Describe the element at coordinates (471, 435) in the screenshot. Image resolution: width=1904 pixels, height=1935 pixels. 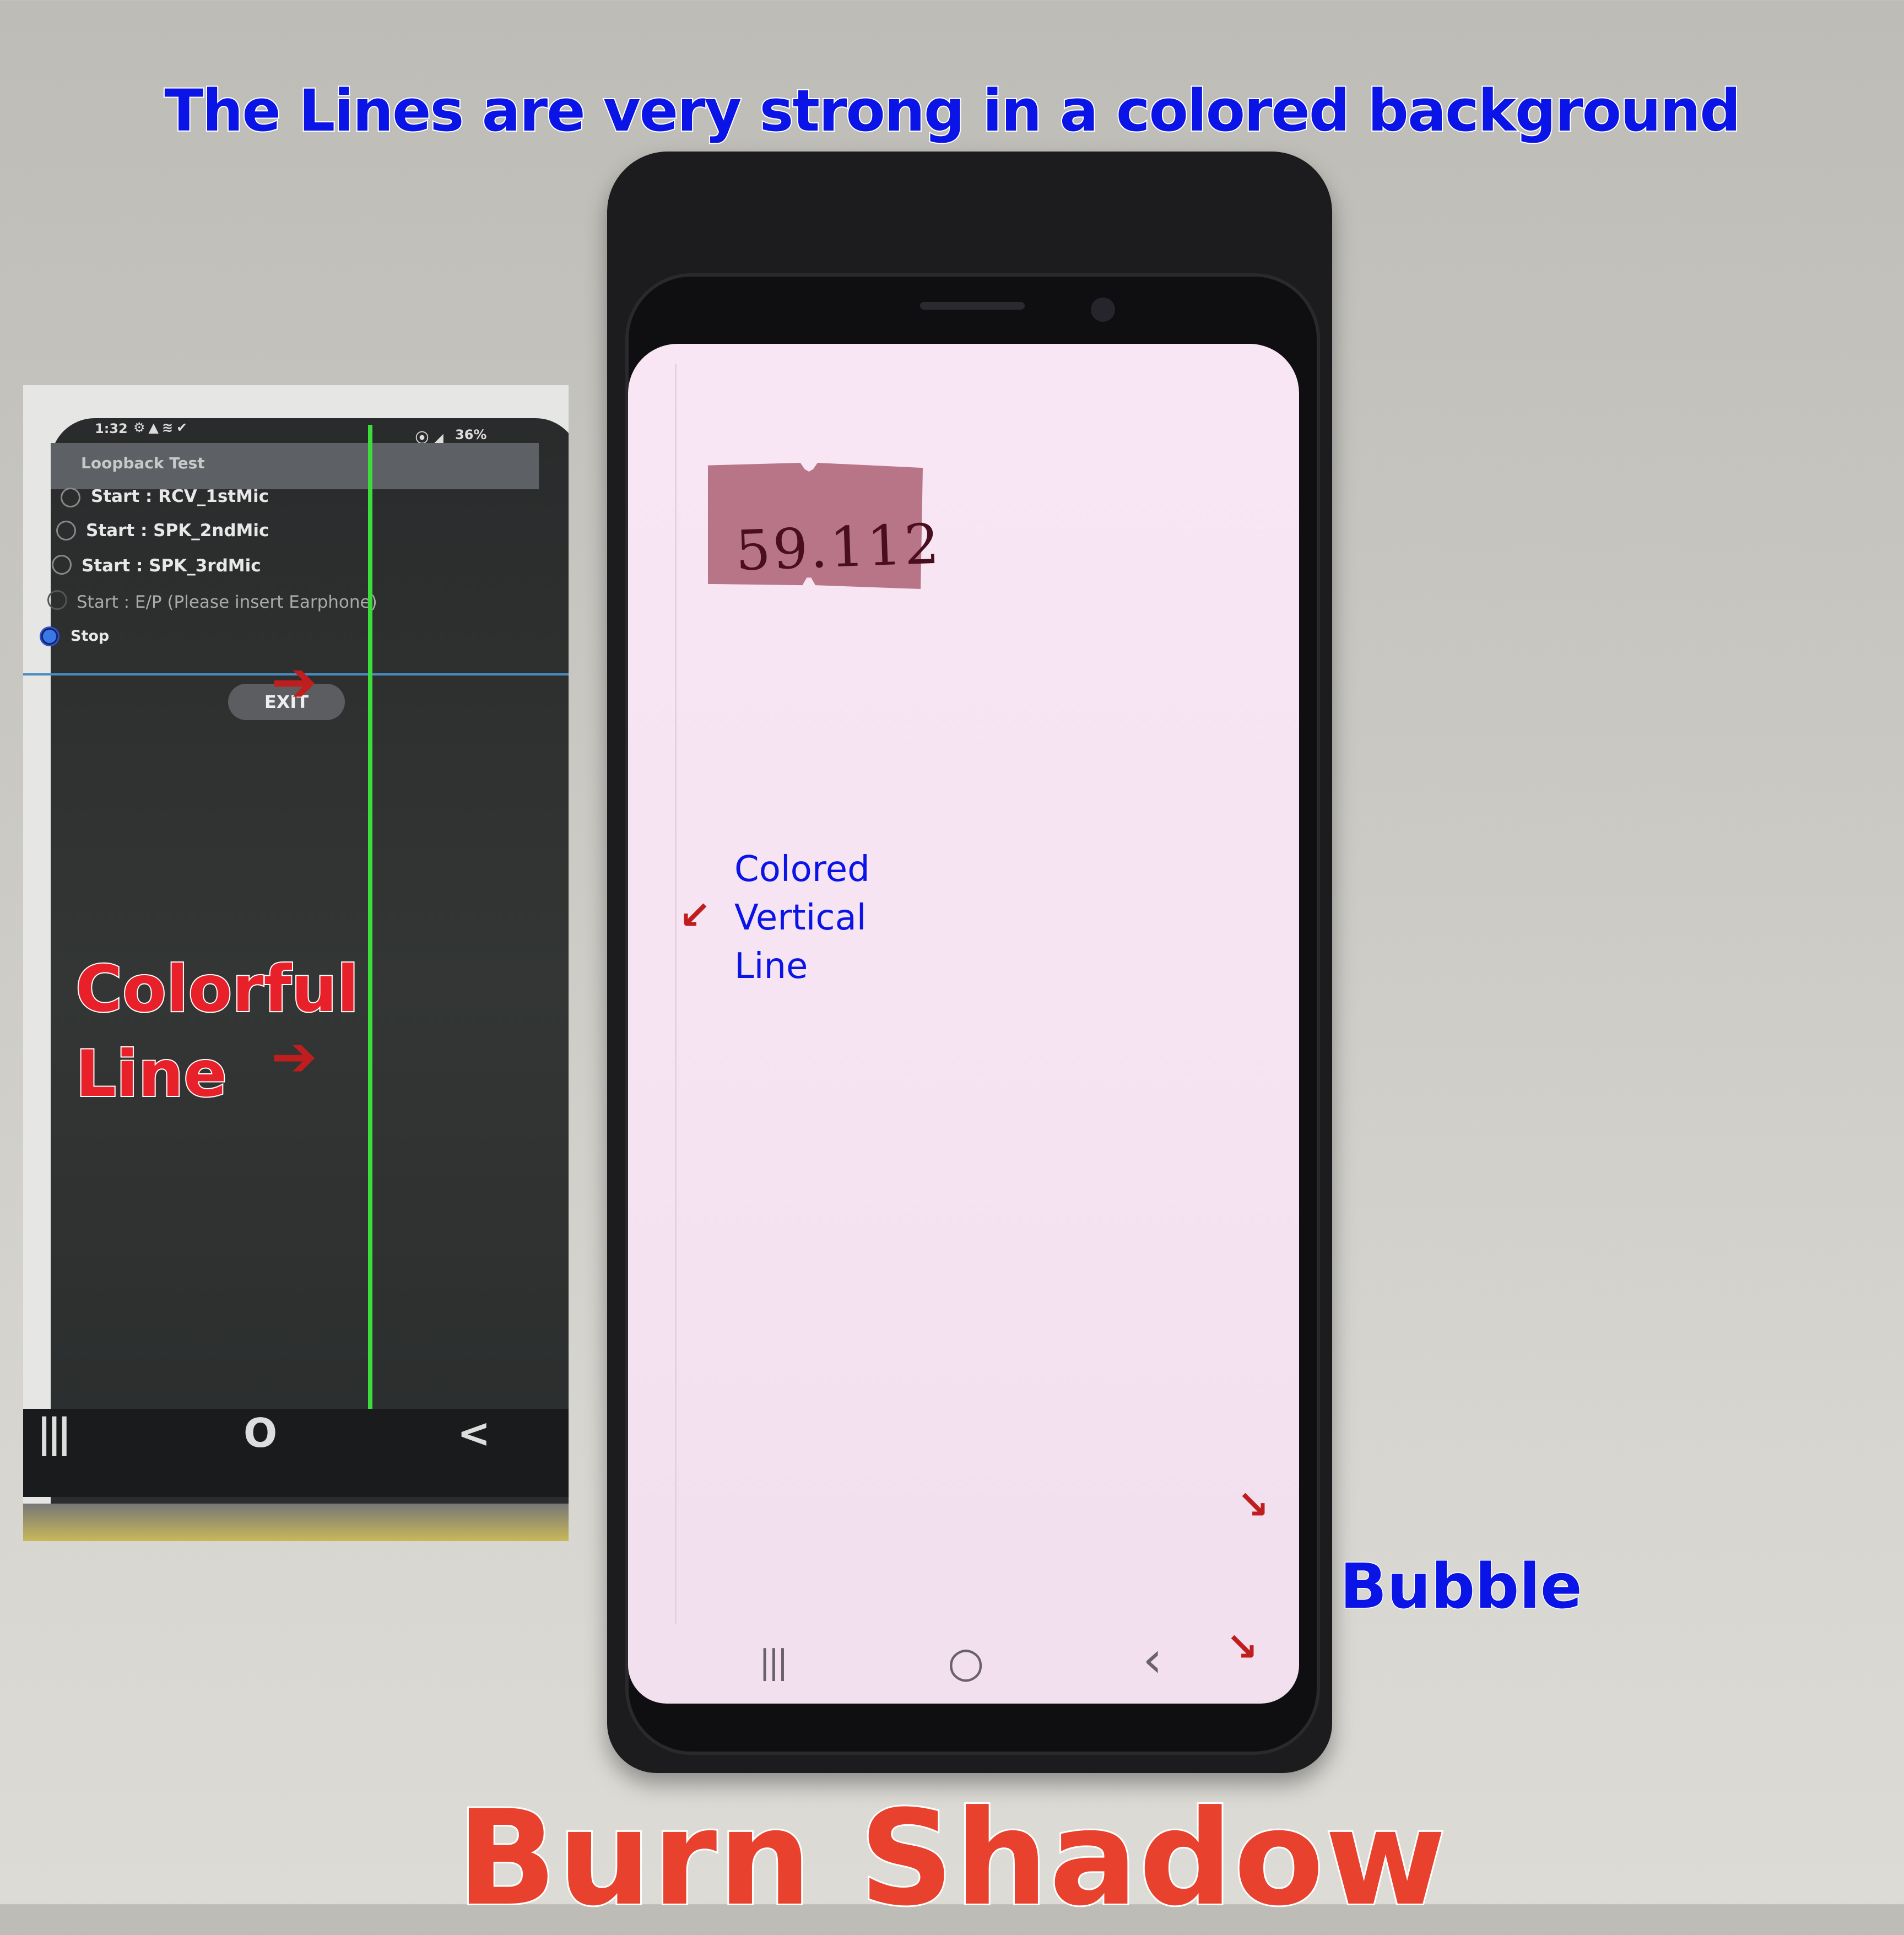
I see `status-battery: 36%` at that location.